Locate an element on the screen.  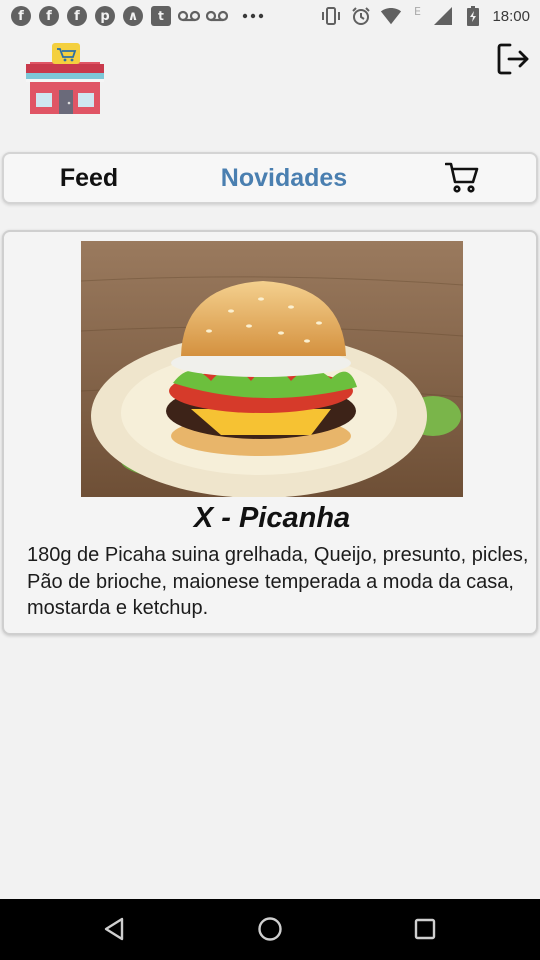
system-navigation-bar is located at coordinates (270, 929).